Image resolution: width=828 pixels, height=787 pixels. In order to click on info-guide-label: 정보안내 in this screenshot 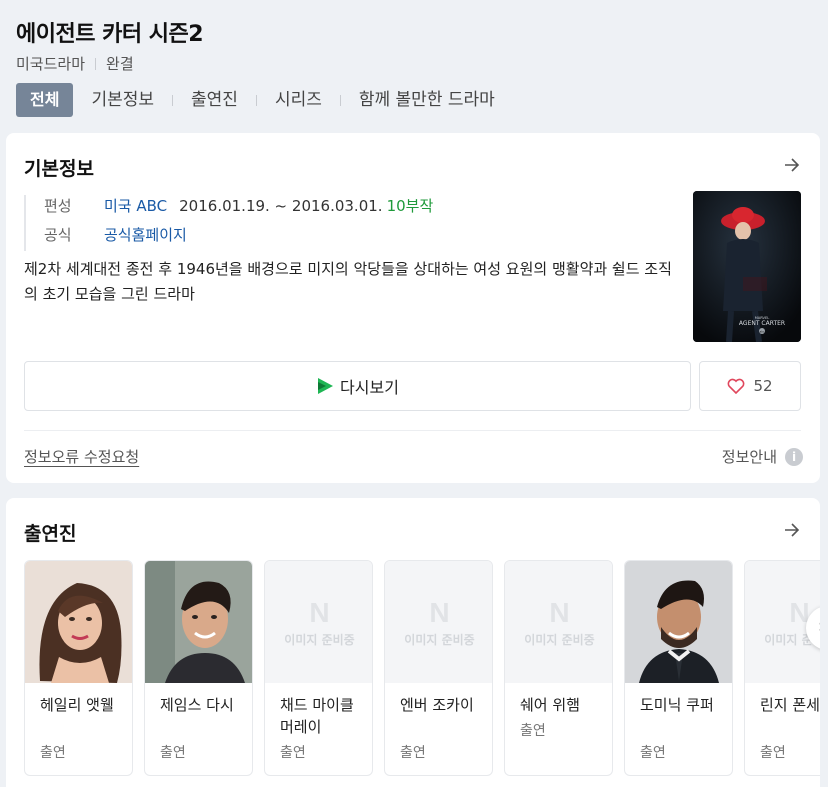, I will do `click(749, 457)`.